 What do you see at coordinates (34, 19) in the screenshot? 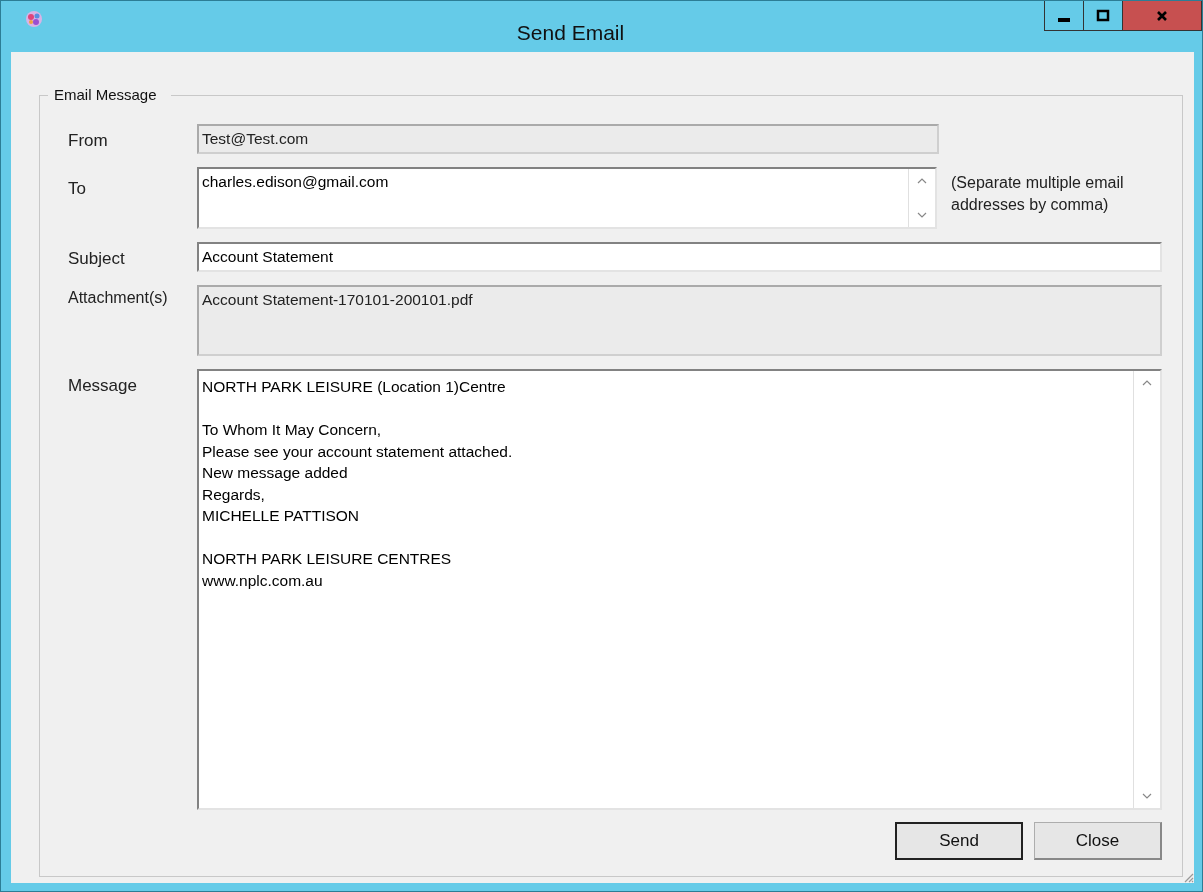
I see `app-icon` at bounding box center [34, 19].